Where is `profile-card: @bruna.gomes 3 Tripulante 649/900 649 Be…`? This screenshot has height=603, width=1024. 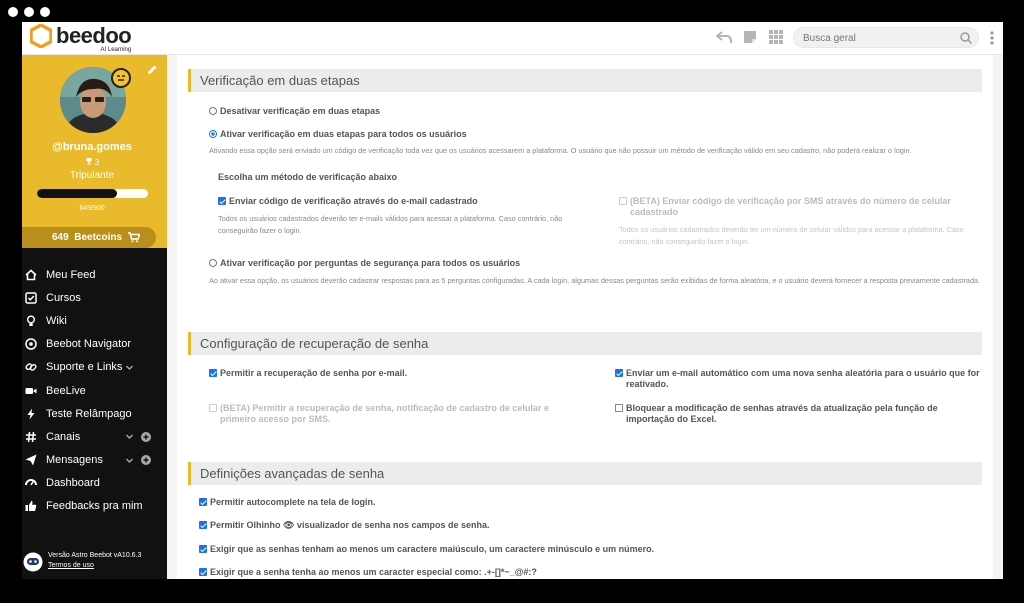
profile-card: @bruna.gomes 3 Tripulante 649/900 649 Be… is located at coordinates (94, 151).